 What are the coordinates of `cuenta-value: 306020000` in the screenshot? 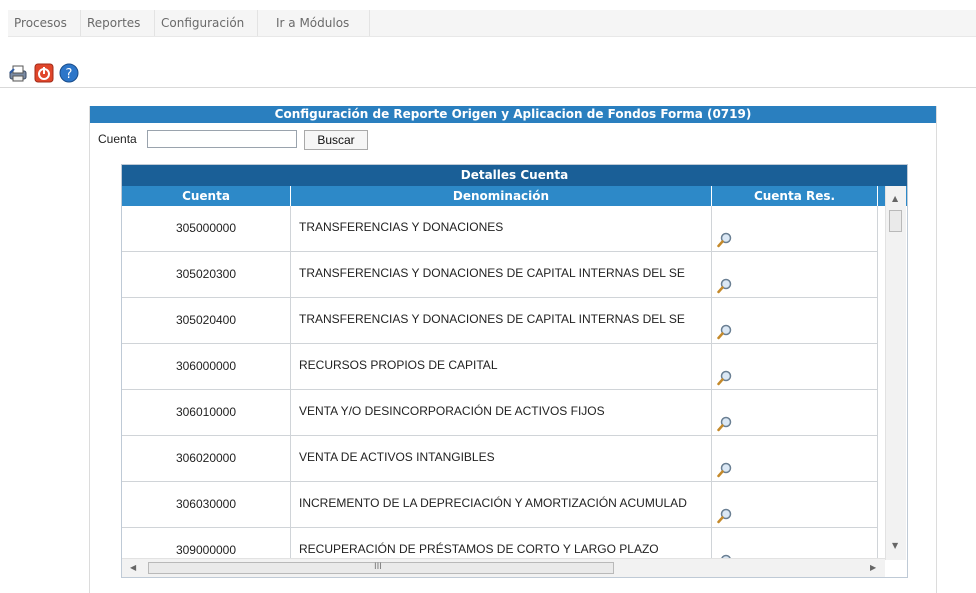 It's located at (206, 458).